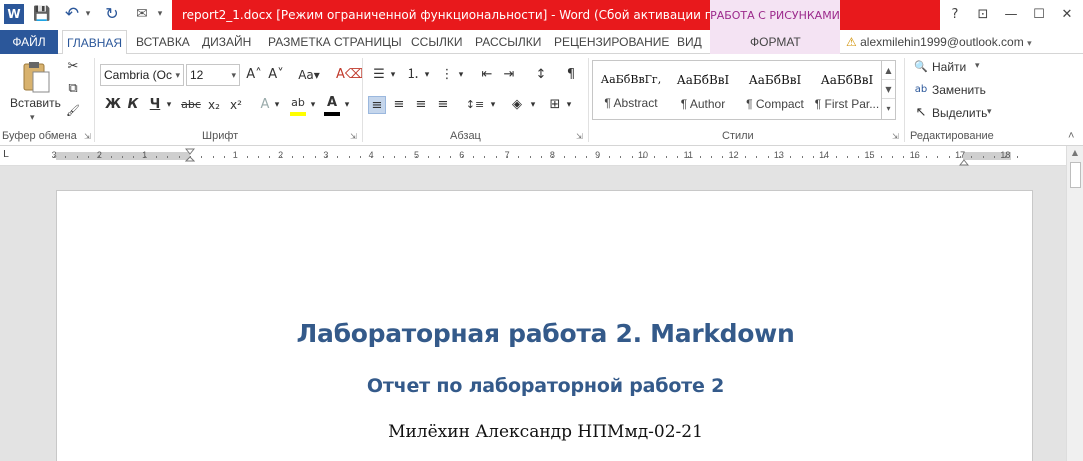  I want to click on highlight-dropdown-icon: ▾, so click(313, 105).